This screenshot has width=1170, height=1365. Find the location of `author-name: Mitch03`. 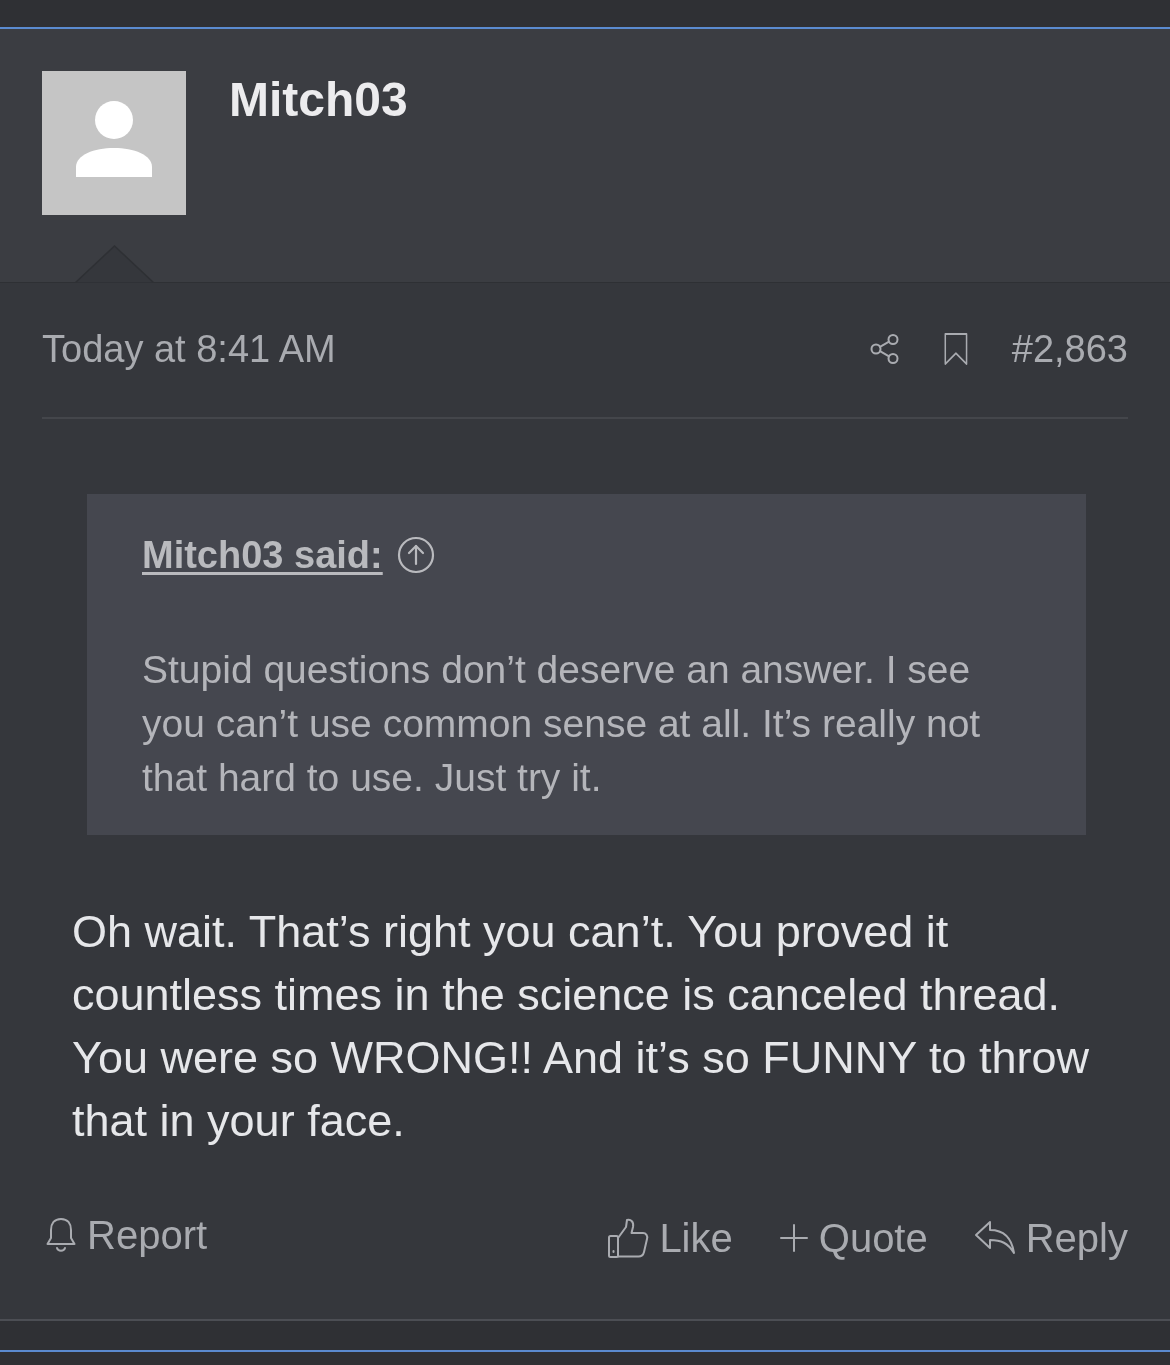

author-name: Mitch03 is located at coordinates (318, 100).